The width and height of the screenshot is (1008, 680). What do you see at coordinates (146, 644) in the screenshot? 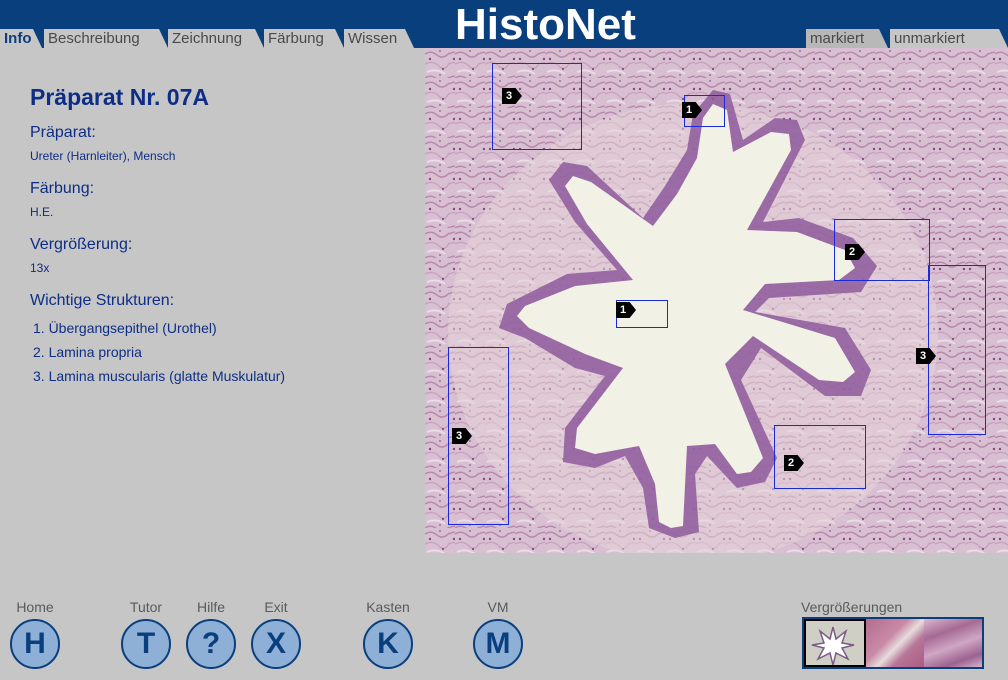
I see `tutor-button: T` at bounding box center [146, 644].